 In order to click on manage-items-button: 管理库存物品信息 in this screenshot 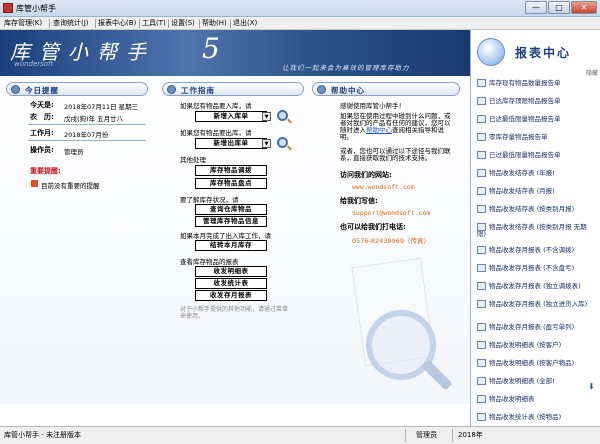, I will do `click(231, 221)`.